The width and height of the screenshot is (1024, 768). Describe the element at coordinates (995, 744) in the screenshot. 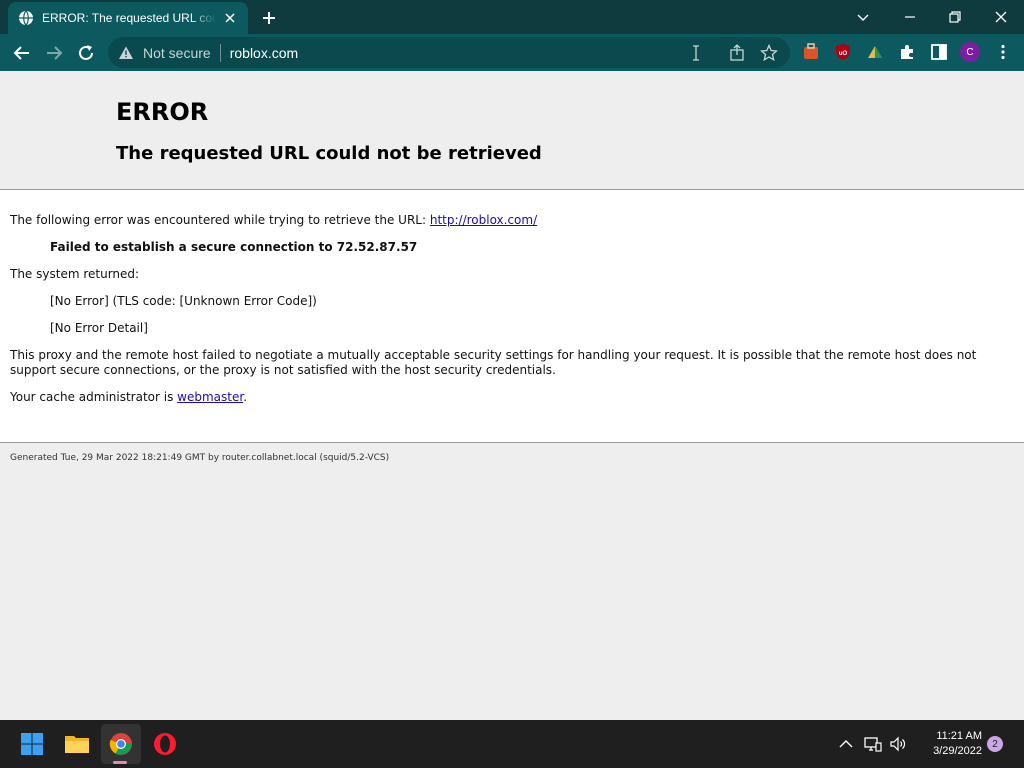

I see `notification-badge: 2` at that location.